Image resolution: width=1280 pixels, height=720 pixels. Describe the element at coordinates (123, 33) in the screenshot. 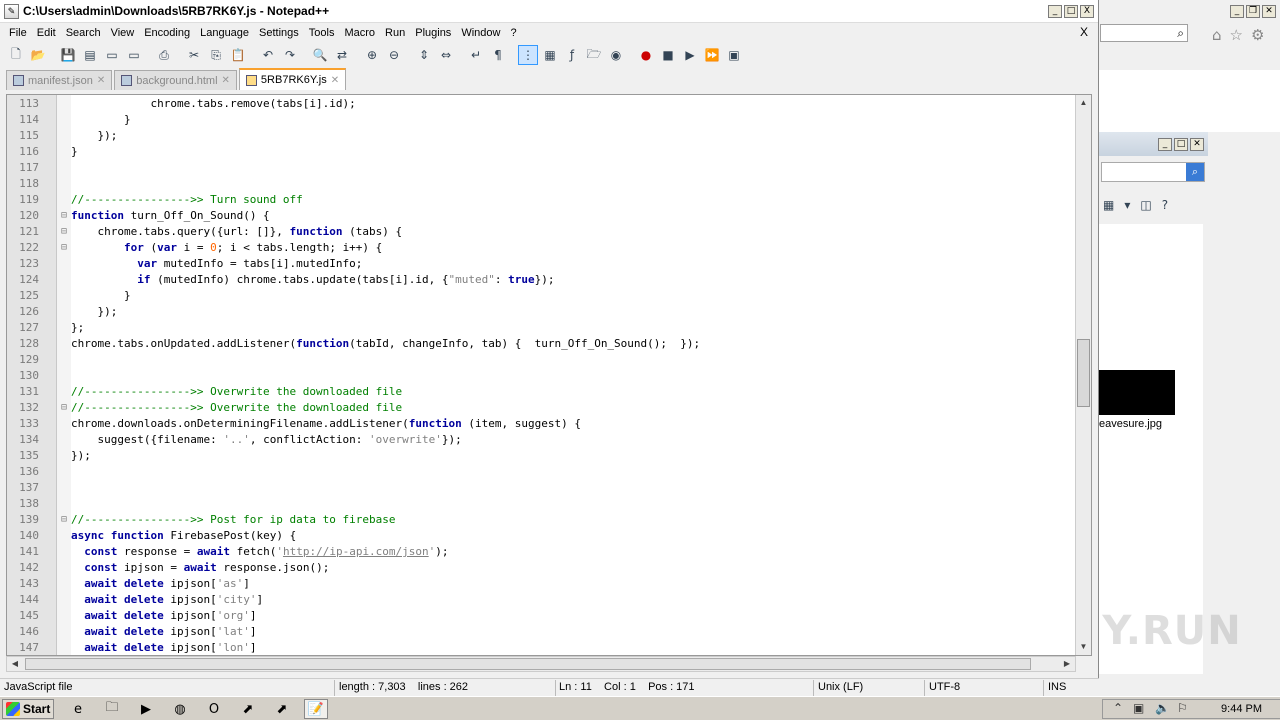

I see `menu-view: View` at that location.